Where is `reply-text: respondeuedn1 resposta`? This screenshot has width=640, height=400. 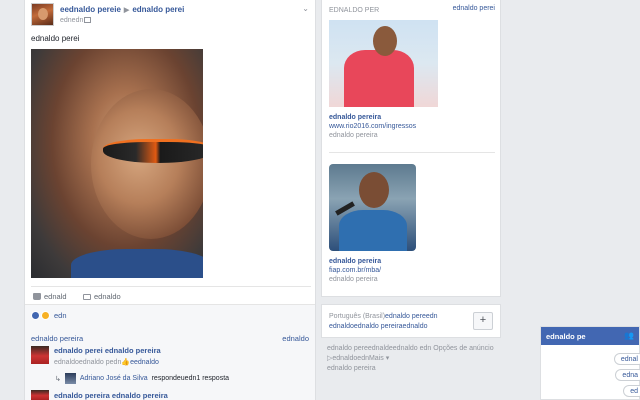
reply-text: respondeuedn1 resposta is located at coordinates (190, 378).